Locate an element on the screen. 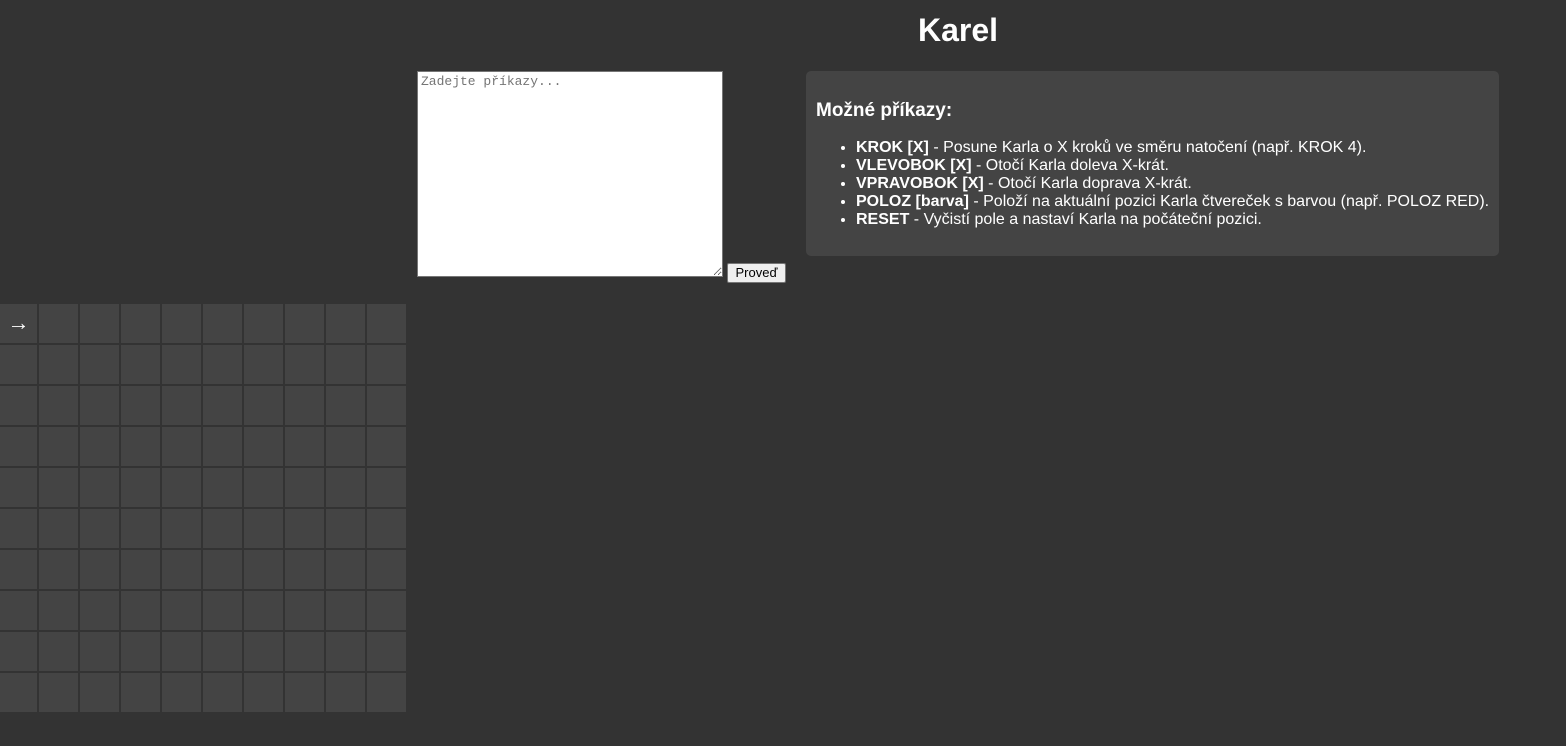 The width and height of the screenshot is (1566, 746). karel-arrow-icon: → is located at coordinates (18, 322).